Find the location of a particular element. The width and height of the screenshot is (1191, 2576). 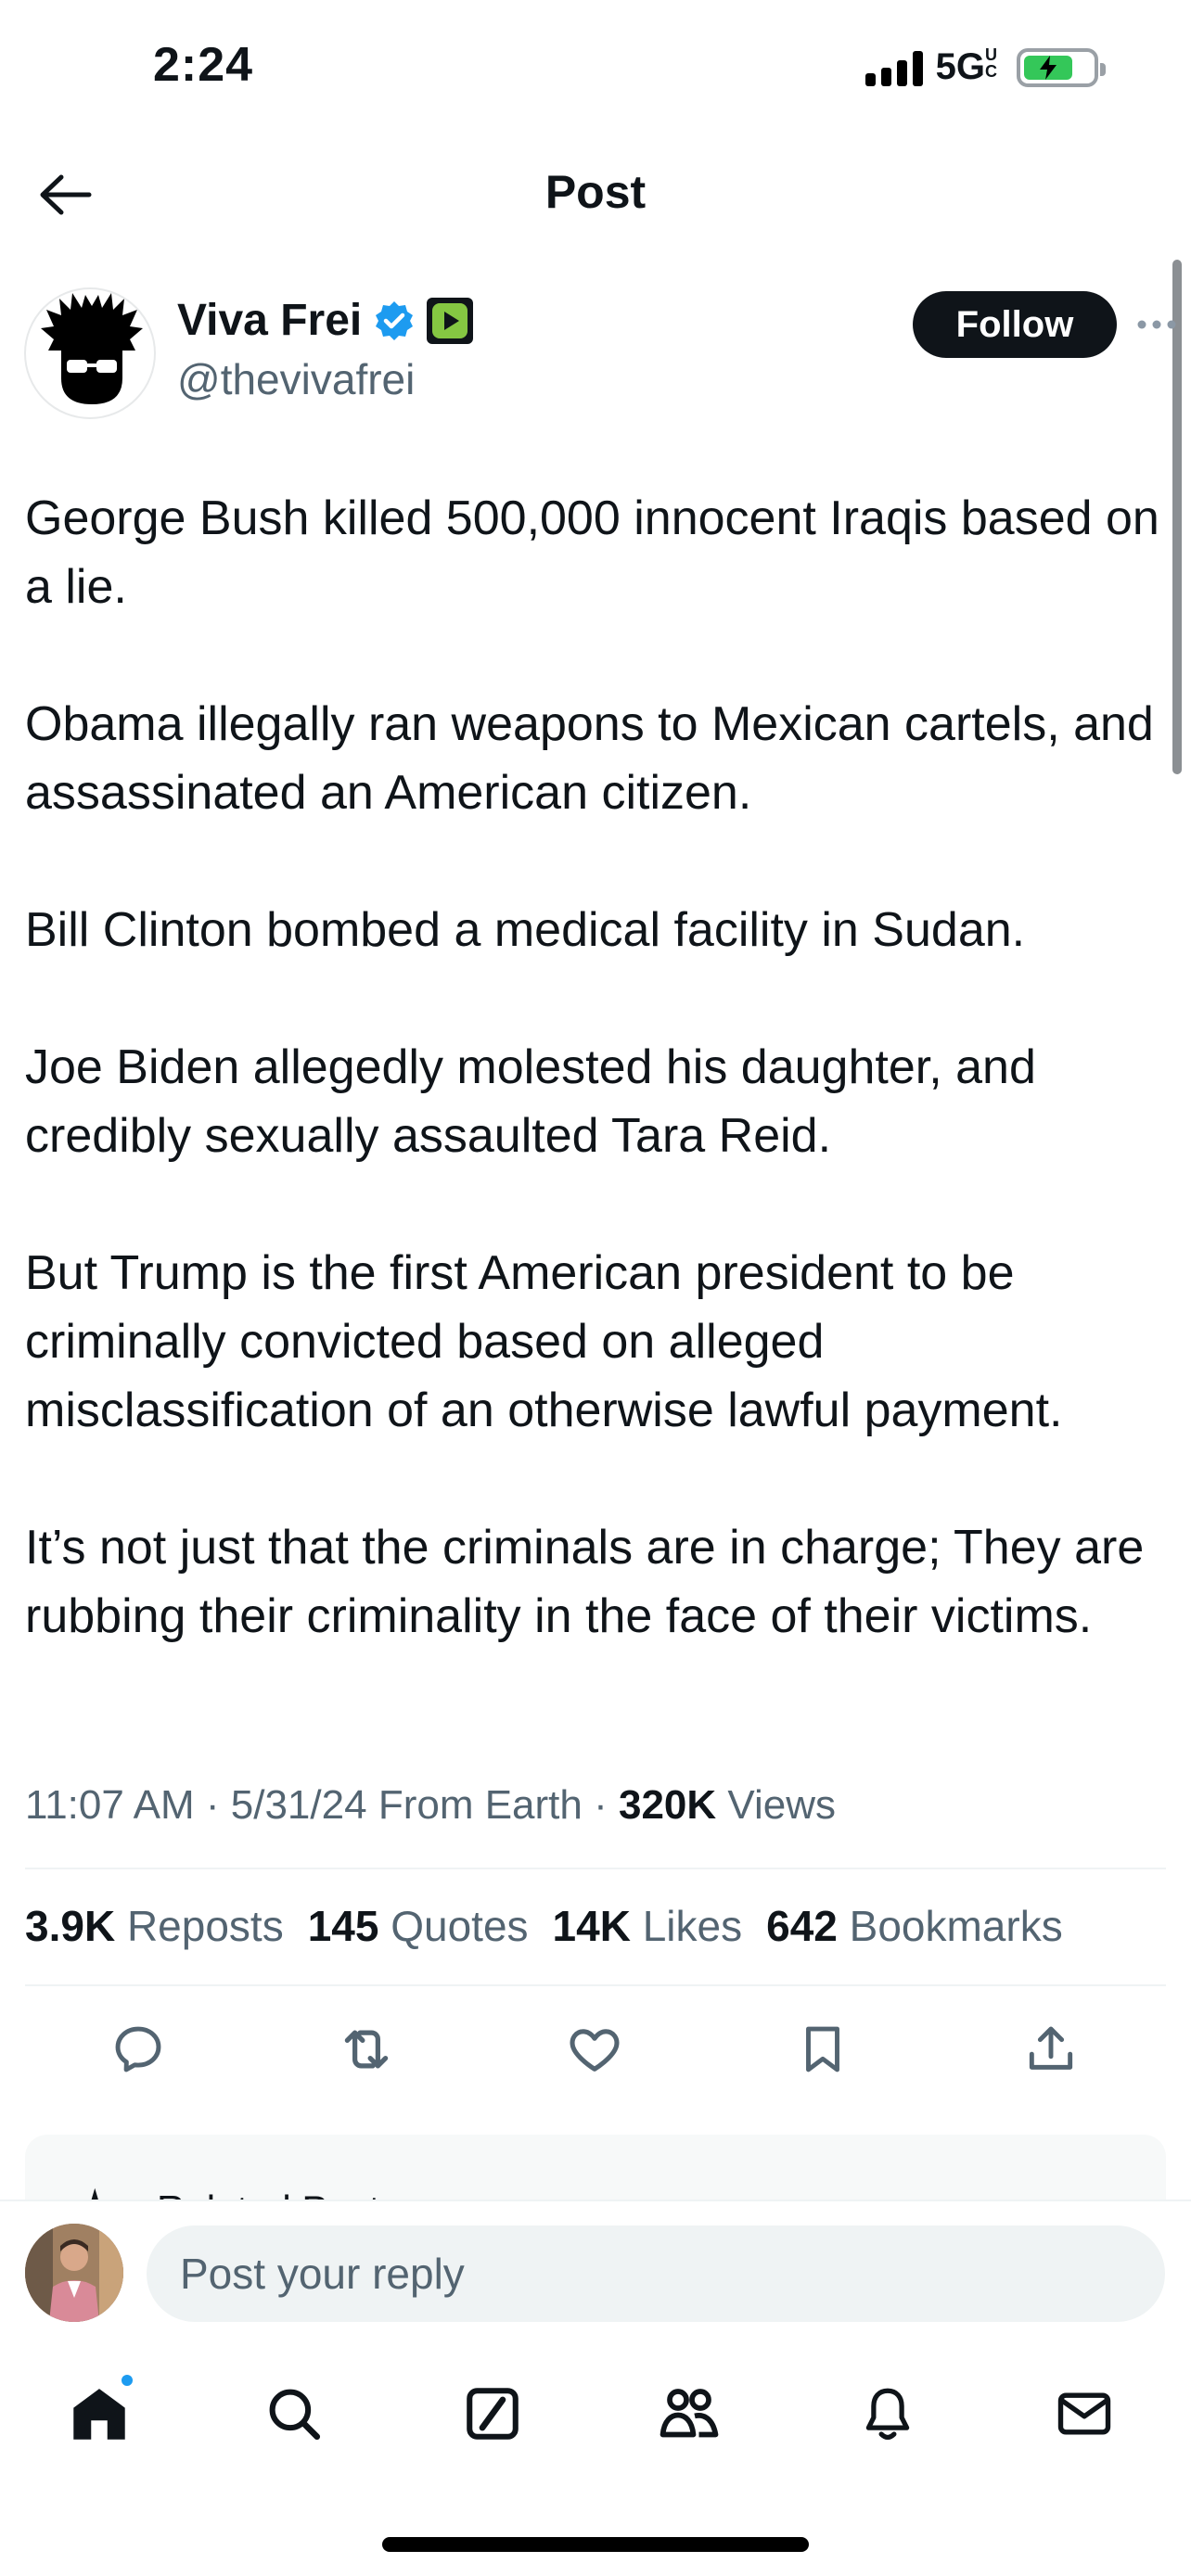

tab-search is located at coordinates (294, 2413).